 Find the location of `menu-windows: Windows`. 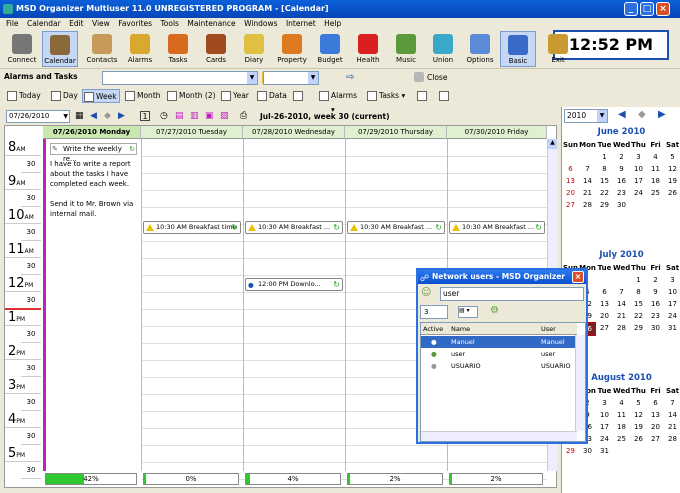

menu-windows: Windows is located at coordinates (260, 23).